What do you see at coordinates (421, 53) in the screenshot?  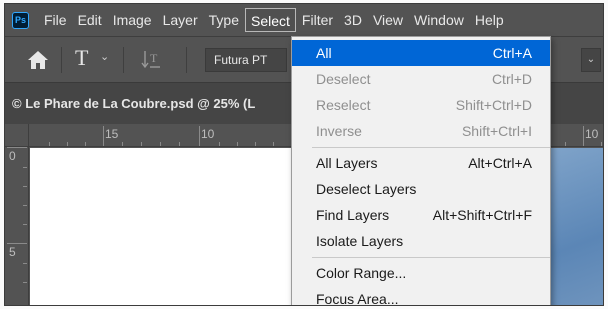 I see `menu-item-all: All Ctrl+A` at bounding box center [421, 53].